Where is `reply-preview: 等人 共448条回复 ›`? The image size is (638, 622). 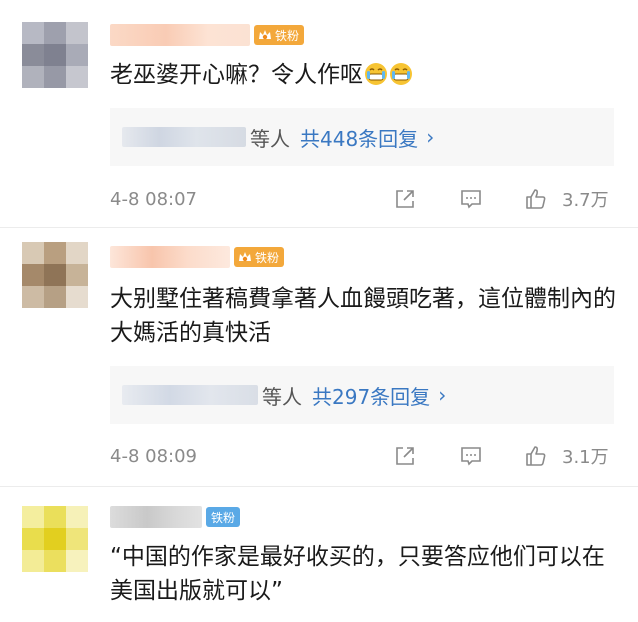
reply-preview: 等人 共448条回复 › is located at coordinates (362, 137).